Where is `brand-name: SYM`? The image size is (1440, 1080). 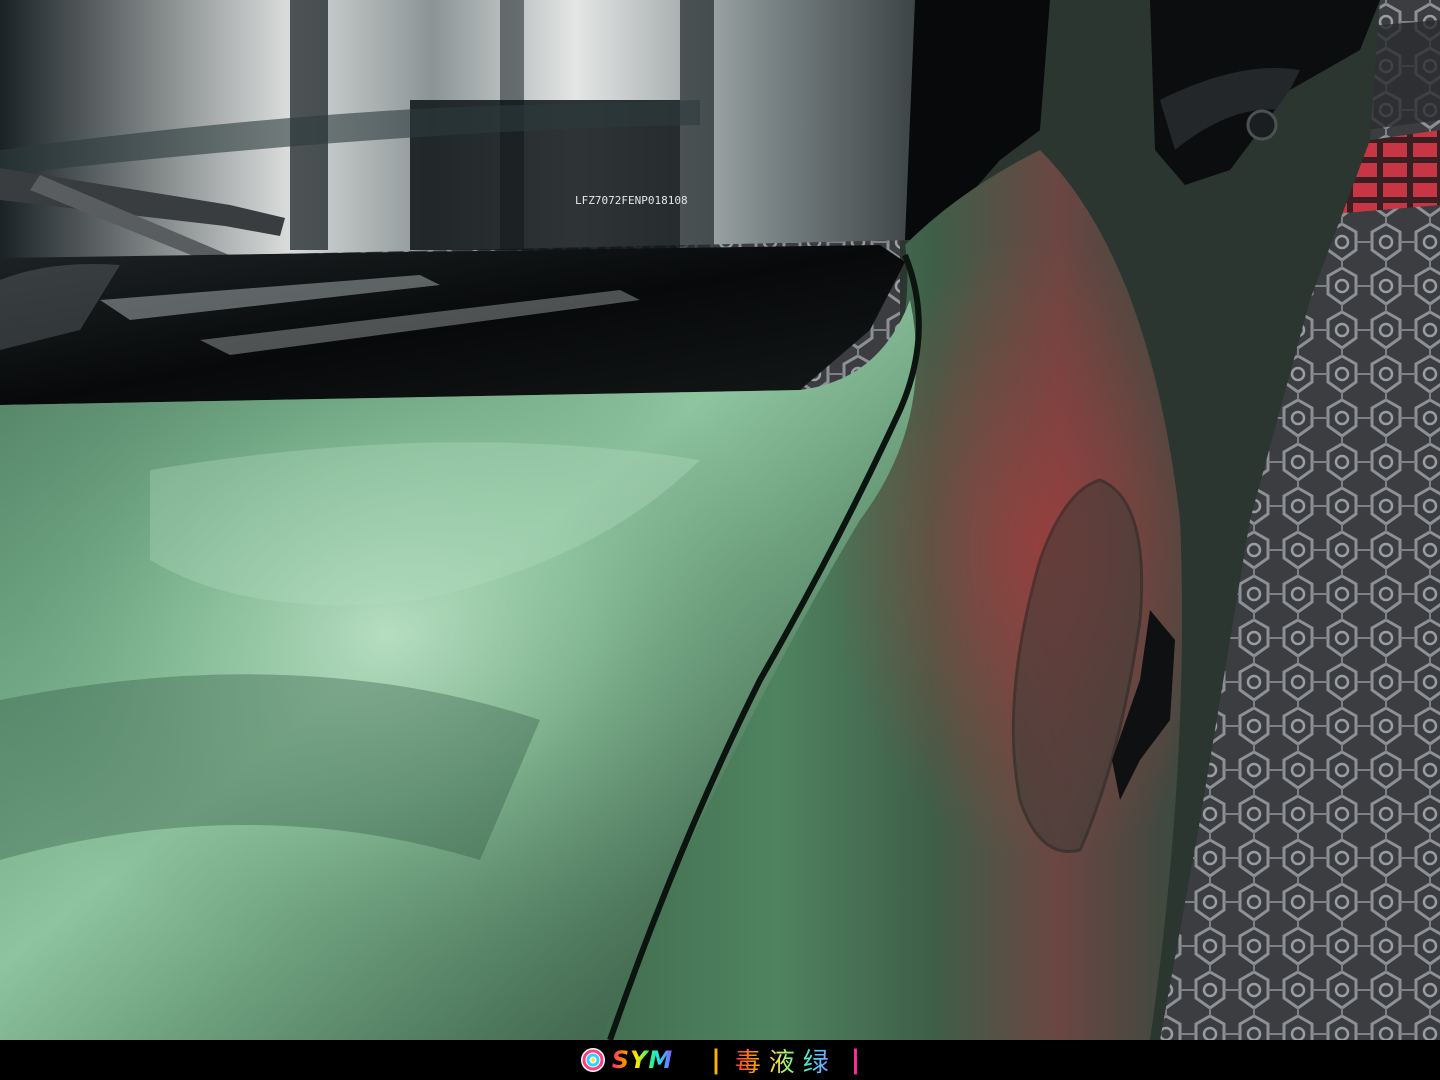
brand-name: SYM is located at coordinates (642, 1060).